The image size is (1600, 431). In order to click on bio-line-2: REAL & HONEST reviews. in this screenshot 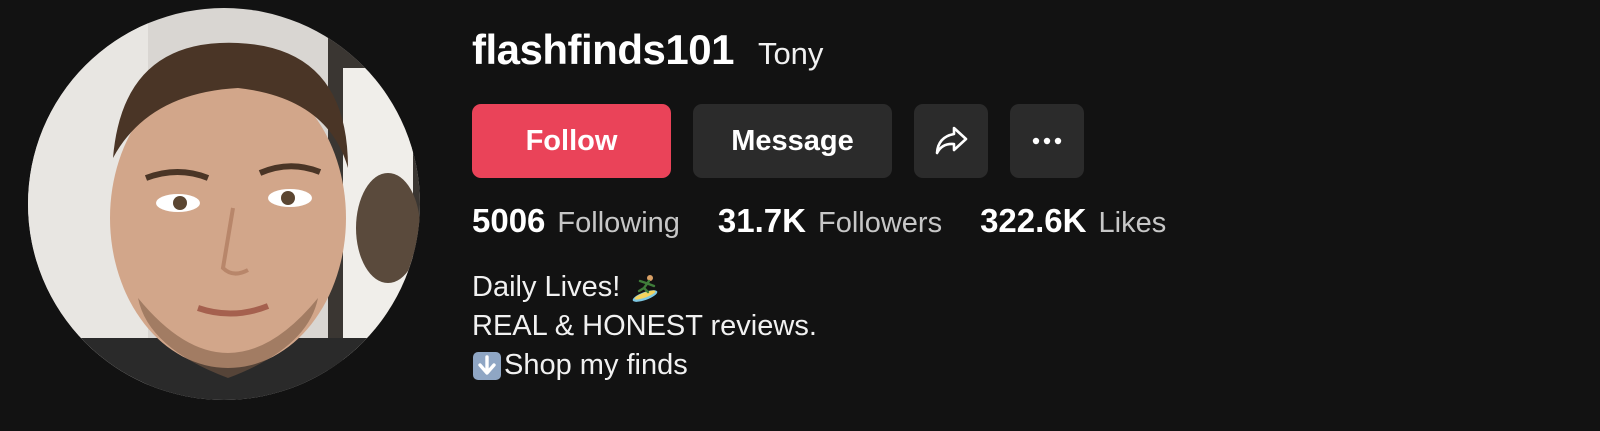, I will do `click(644, 326)`.